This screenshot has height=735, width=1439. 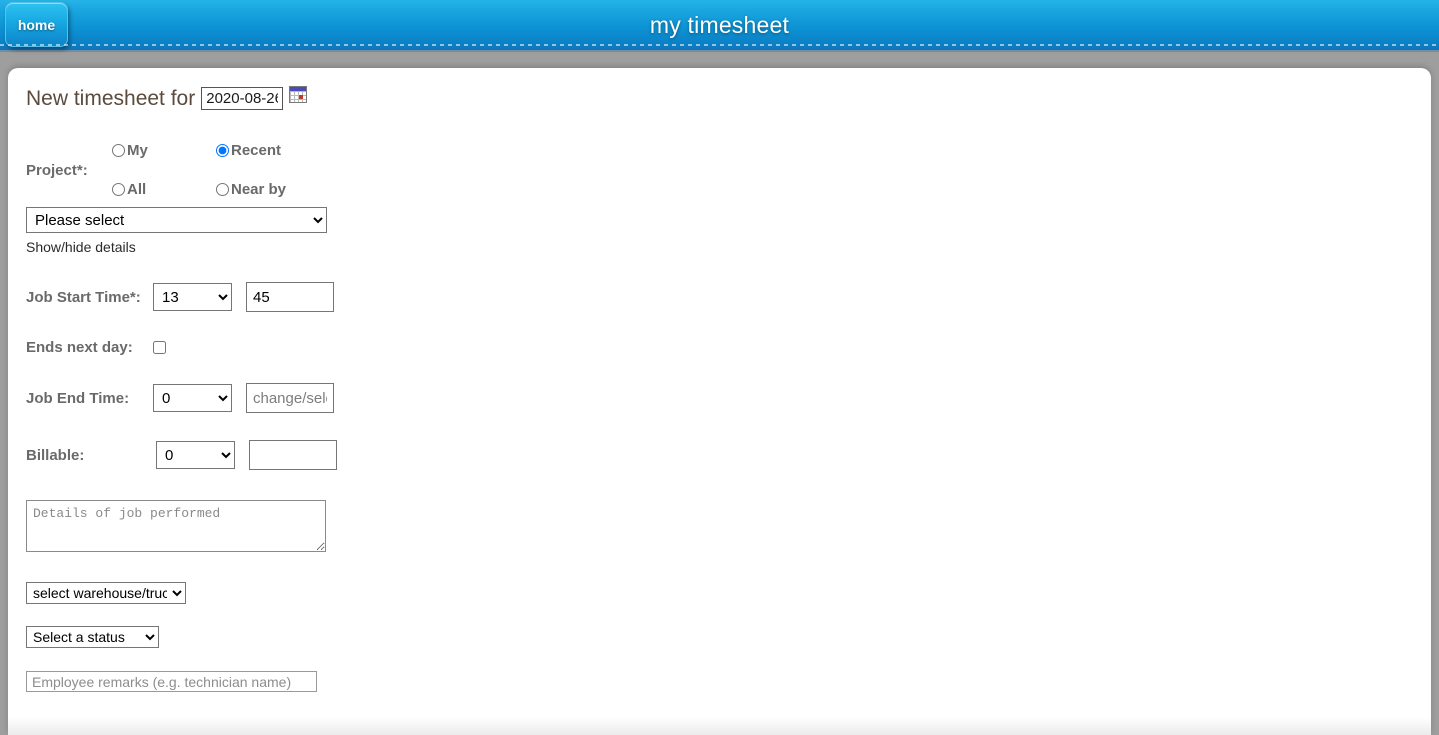 I want to click on app-header: home my timesheet, so click(x=719, y=26).